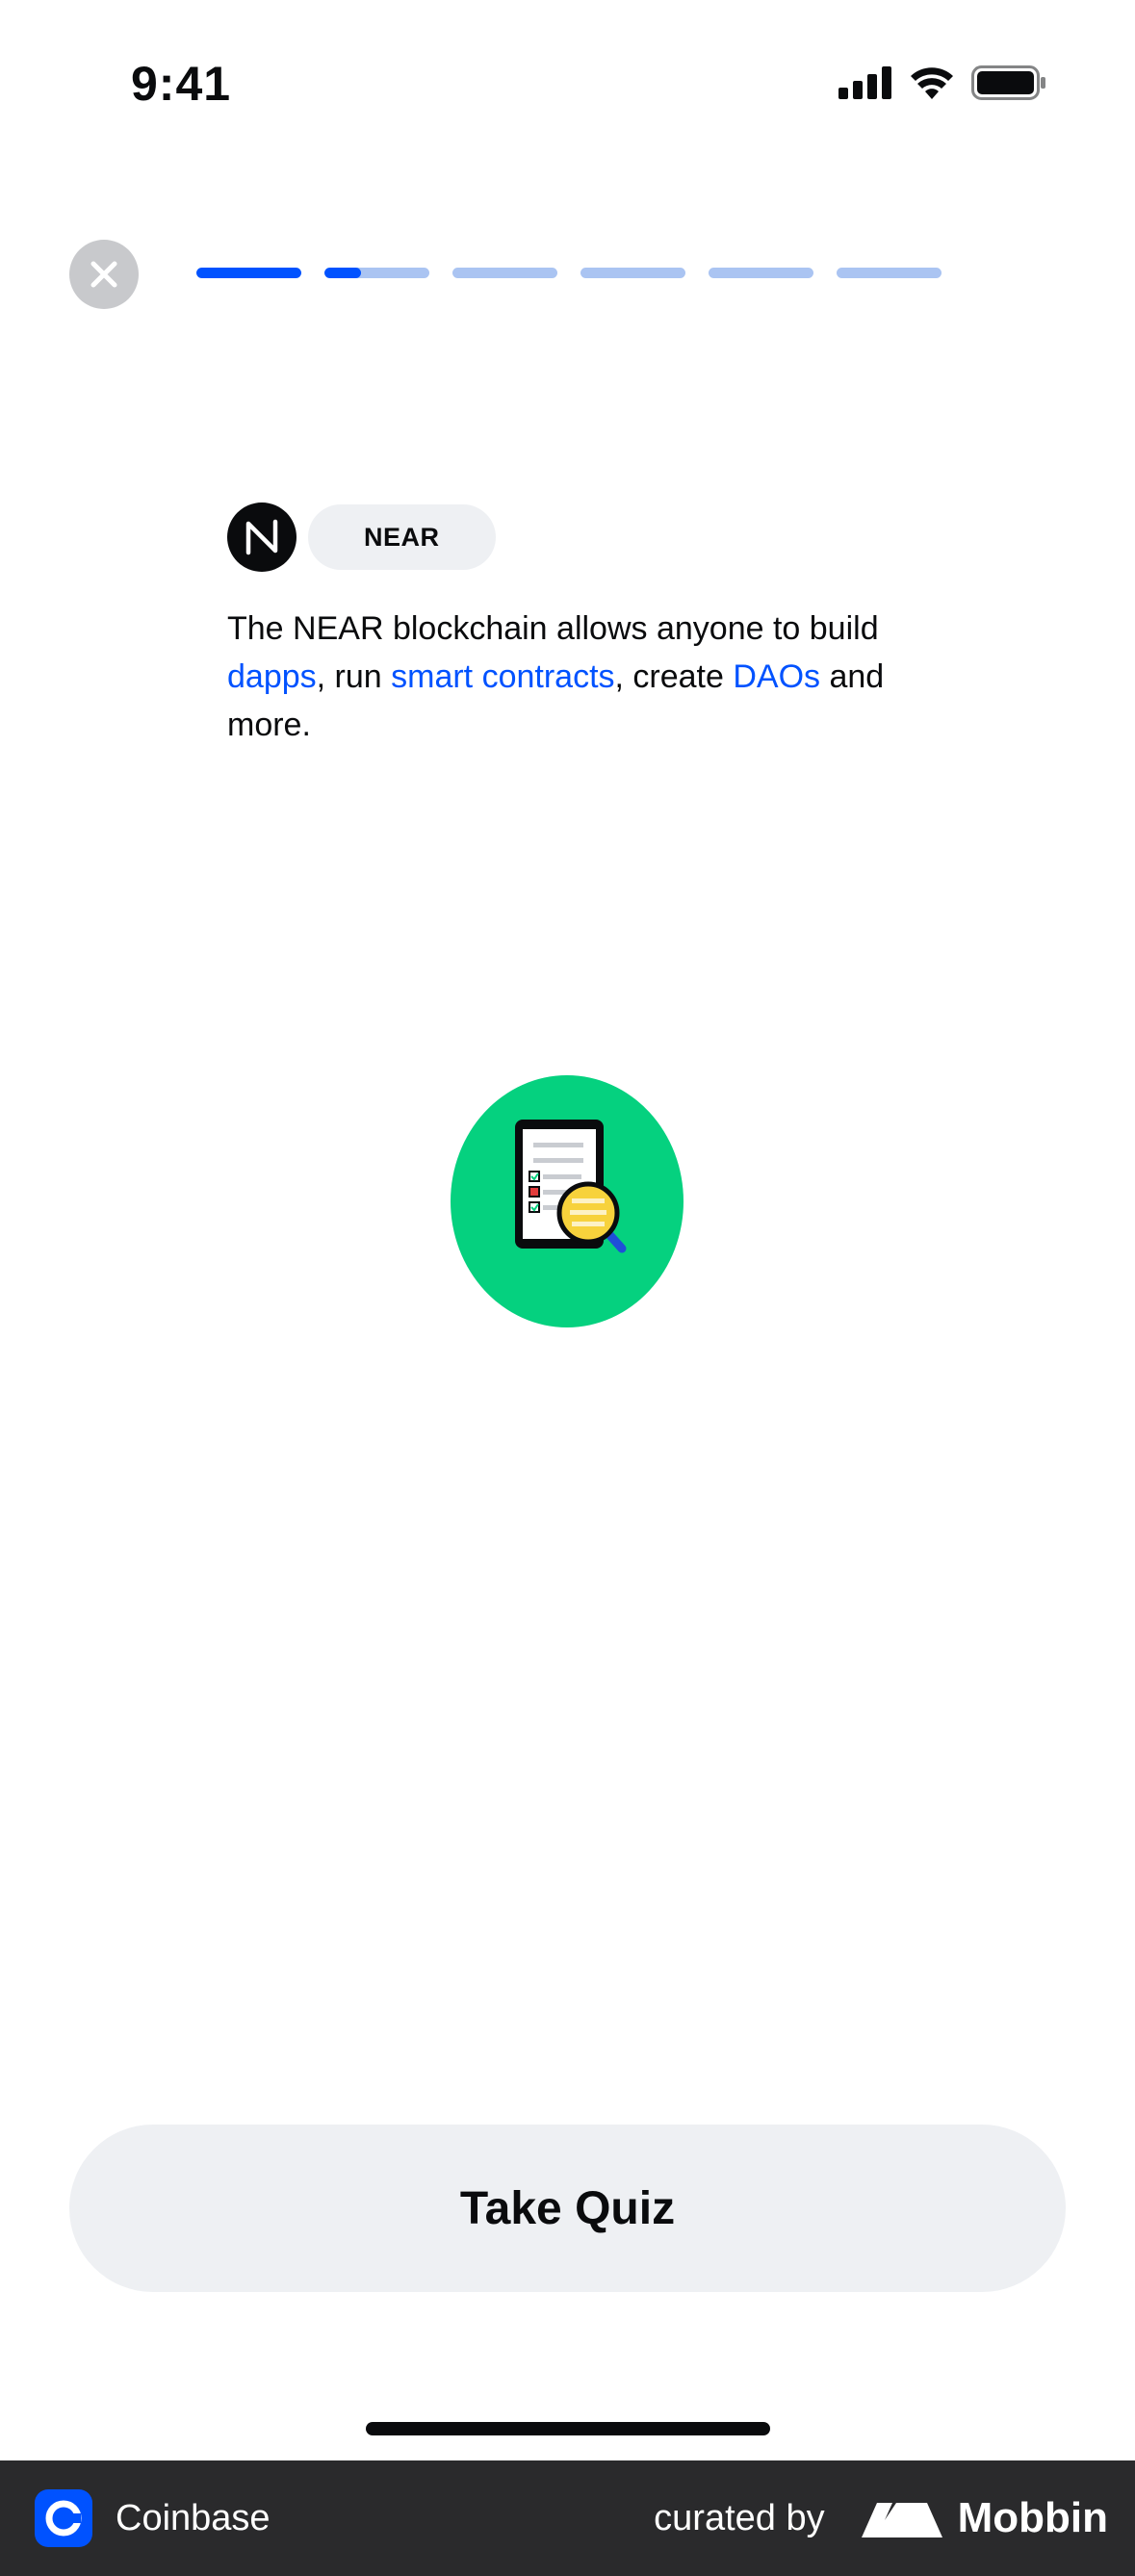  What do you see at coordinates (739, 2518) in the screenshot?
I see `footer-curated-by: curated by` at bounding box center [739, 2518].